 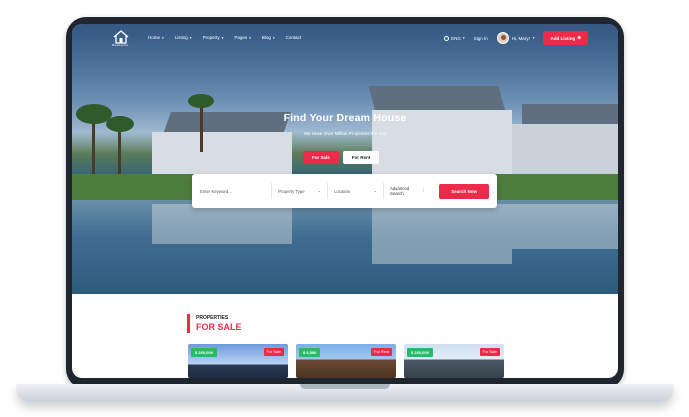 I want to click on reflection-right, so click(x=565, y=226).